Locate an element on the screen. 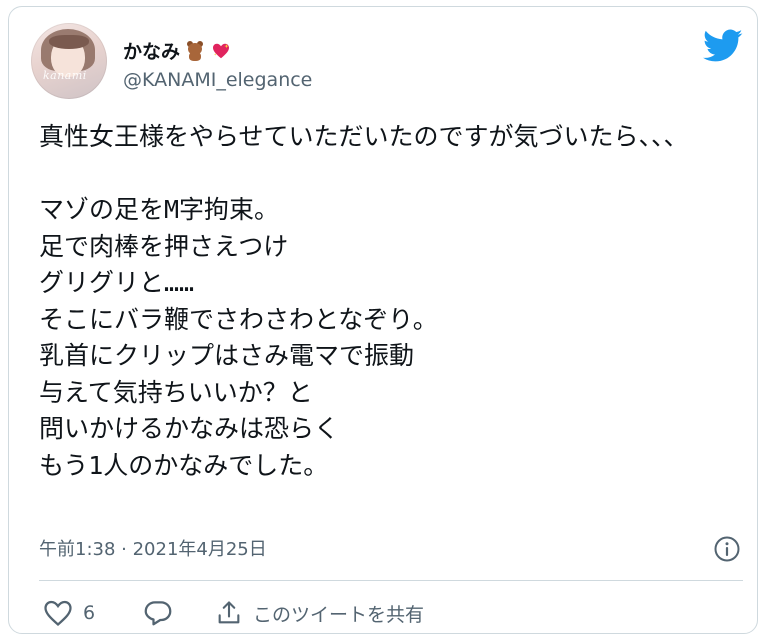 The width and height of the screenshot is (768, 642). reply-button is located at coordinates (158, 613).